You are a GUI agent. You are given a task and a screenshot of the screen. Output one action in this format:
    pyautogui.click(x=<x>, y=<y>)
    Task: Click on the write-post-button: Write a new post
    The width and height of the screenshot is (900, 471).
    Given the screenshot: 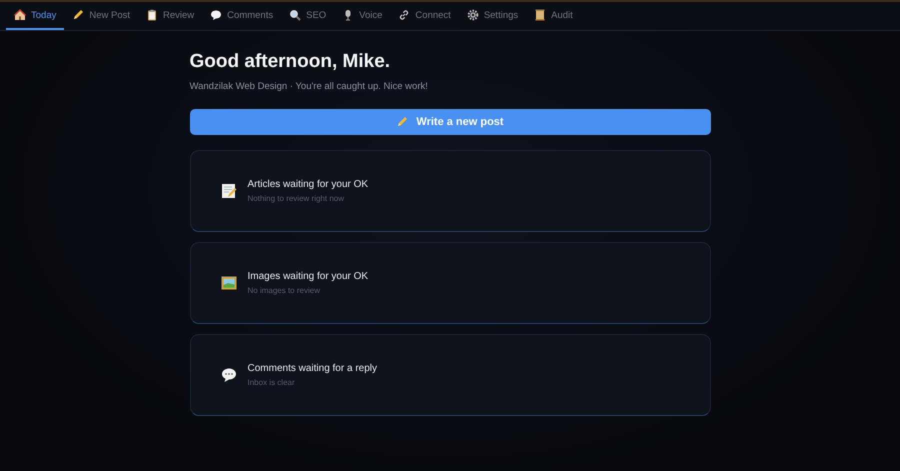 What is the action you would take?
    pyautogui.click(x=450, y=122)
    